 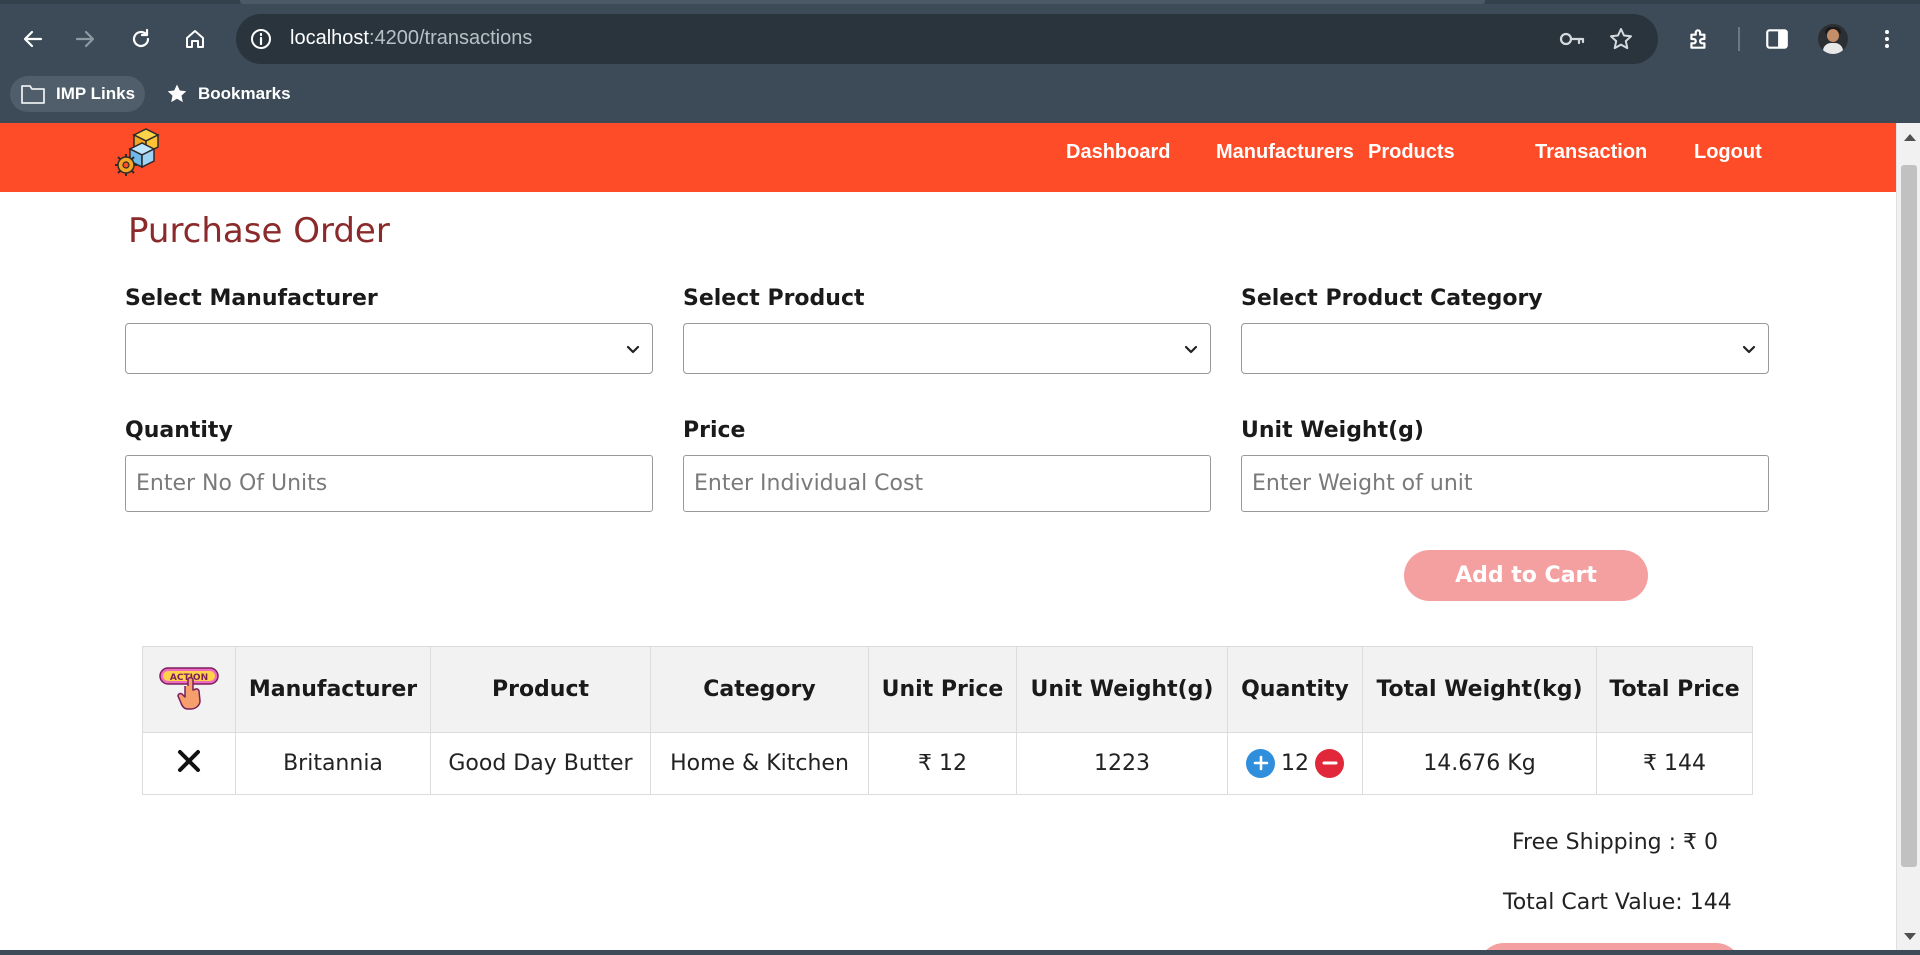 What do you see at coordinates (540, 689) in the screenshot?
I see `col-product: Product` at bounding box center [540, 689].